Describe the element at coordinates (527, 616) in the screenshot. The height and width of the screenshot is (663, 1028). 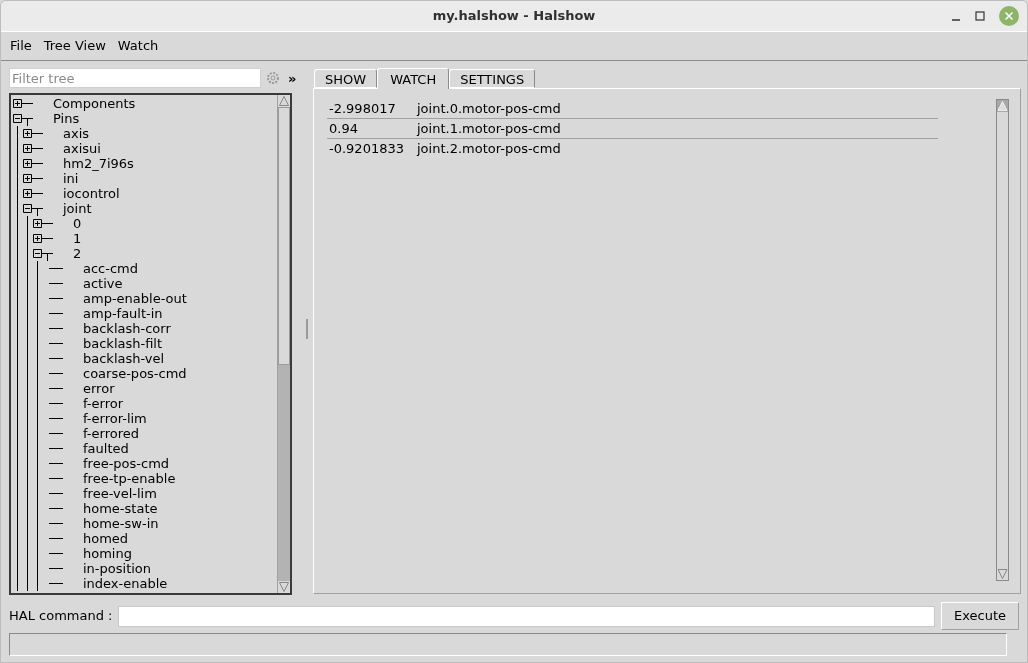
I see `command-field` at that location.